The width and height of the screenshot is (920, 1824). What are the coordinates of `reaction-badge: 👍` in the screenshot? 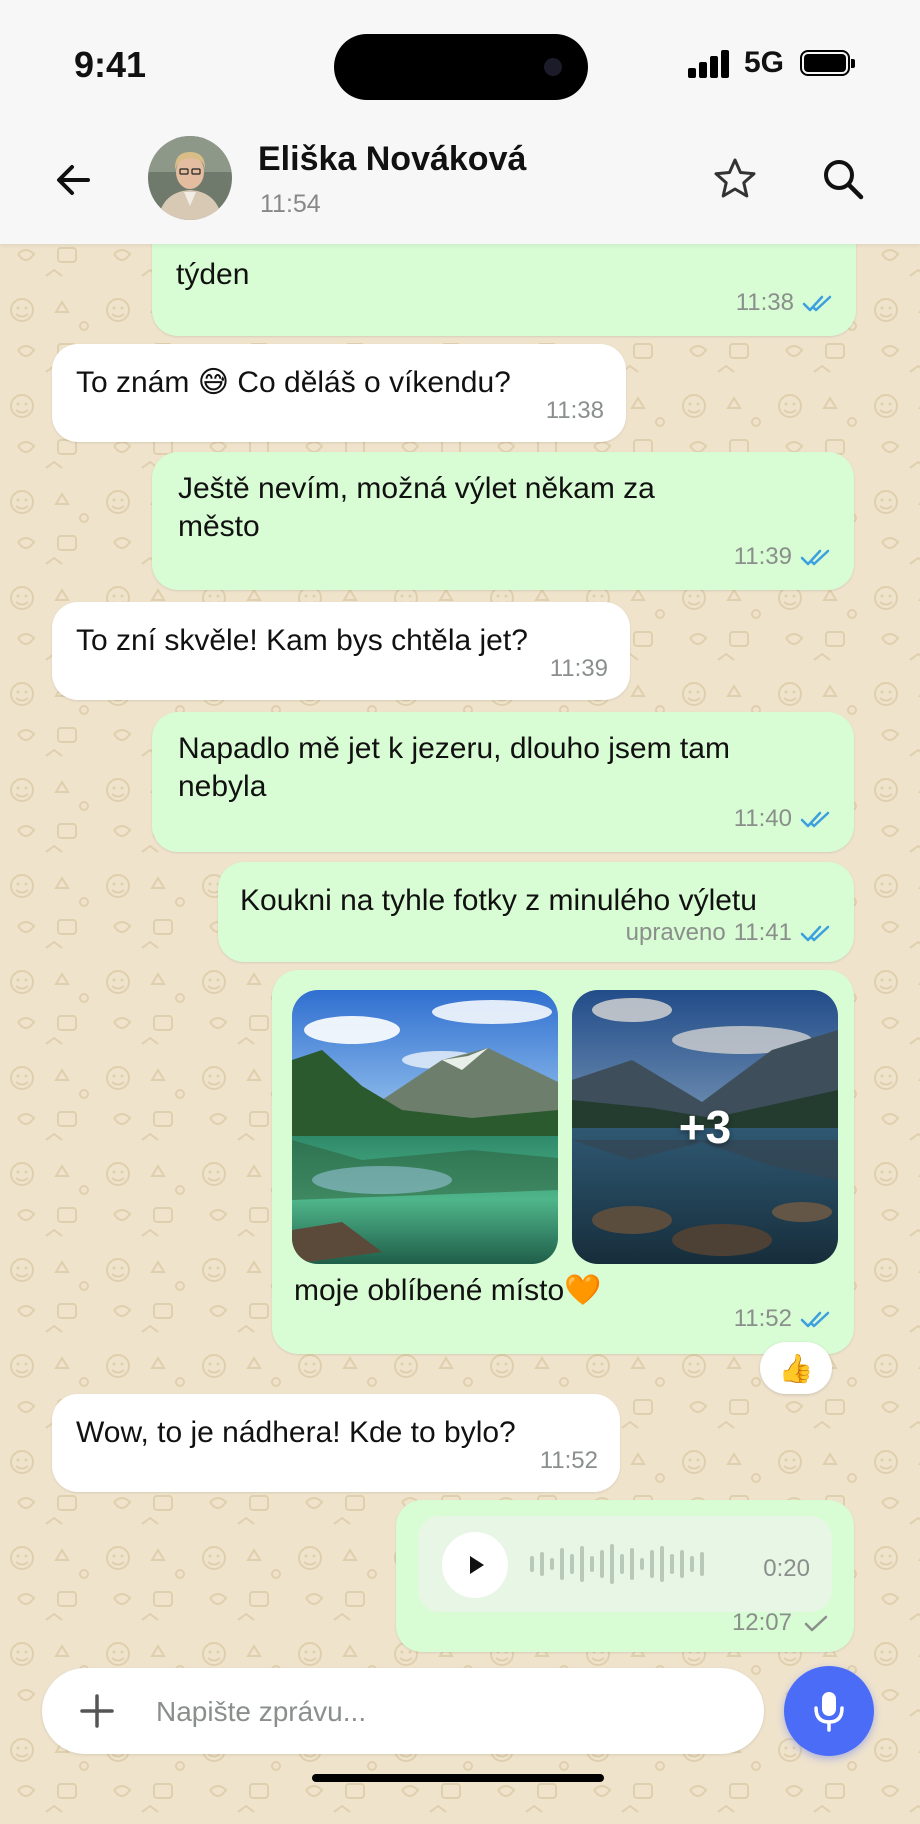 It's located at (796, 1368).